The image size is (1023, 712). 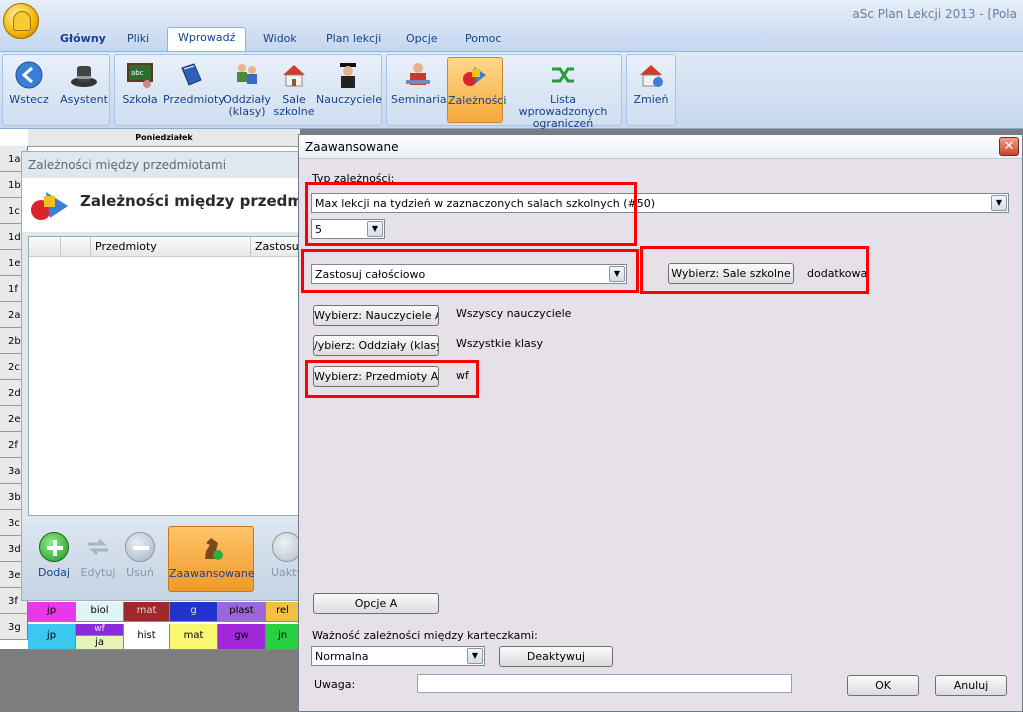 I want to click on timetable-cell: ja, so click(x=100, y=643).